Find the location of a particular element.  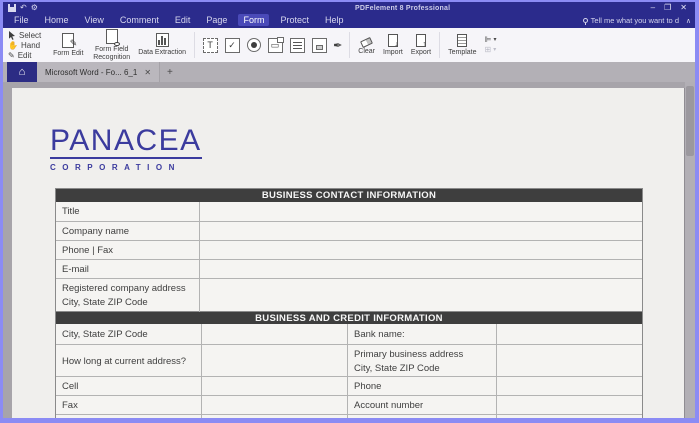

window-controls: – ❐ ✕ is located at coordinates (669, 7).